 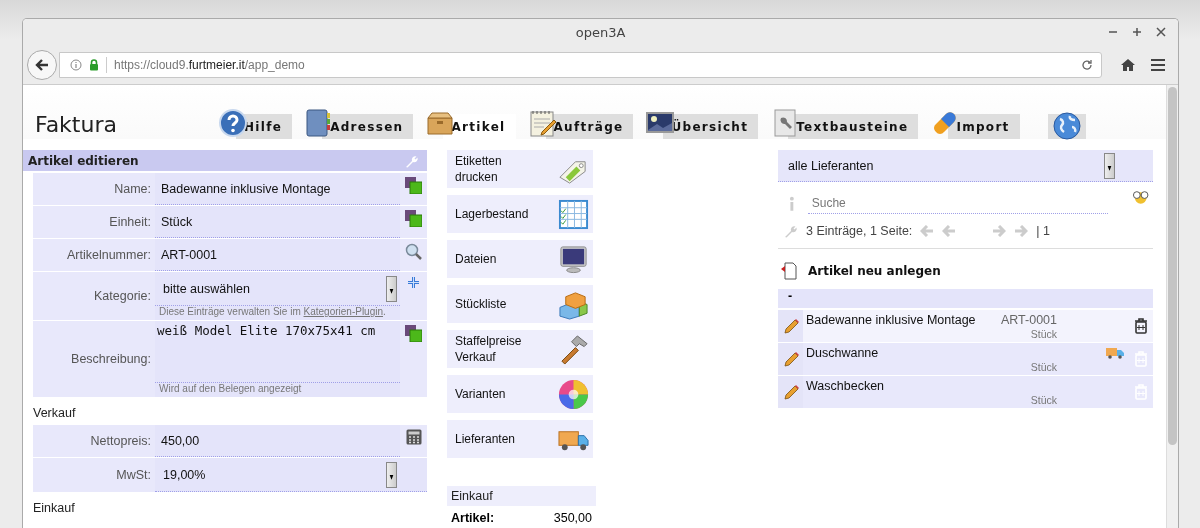 What do you see at coordinates (94, 65) in the screenshot?
I see `lock-icon` at bounding box center [94, 65].